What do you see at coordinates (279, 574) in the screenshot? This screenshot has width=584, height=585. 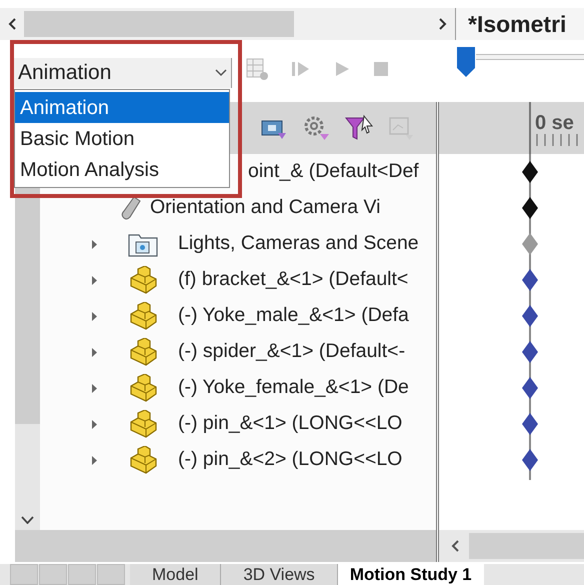 I see `tab: 3D Views` at bounding box center [279, 574].